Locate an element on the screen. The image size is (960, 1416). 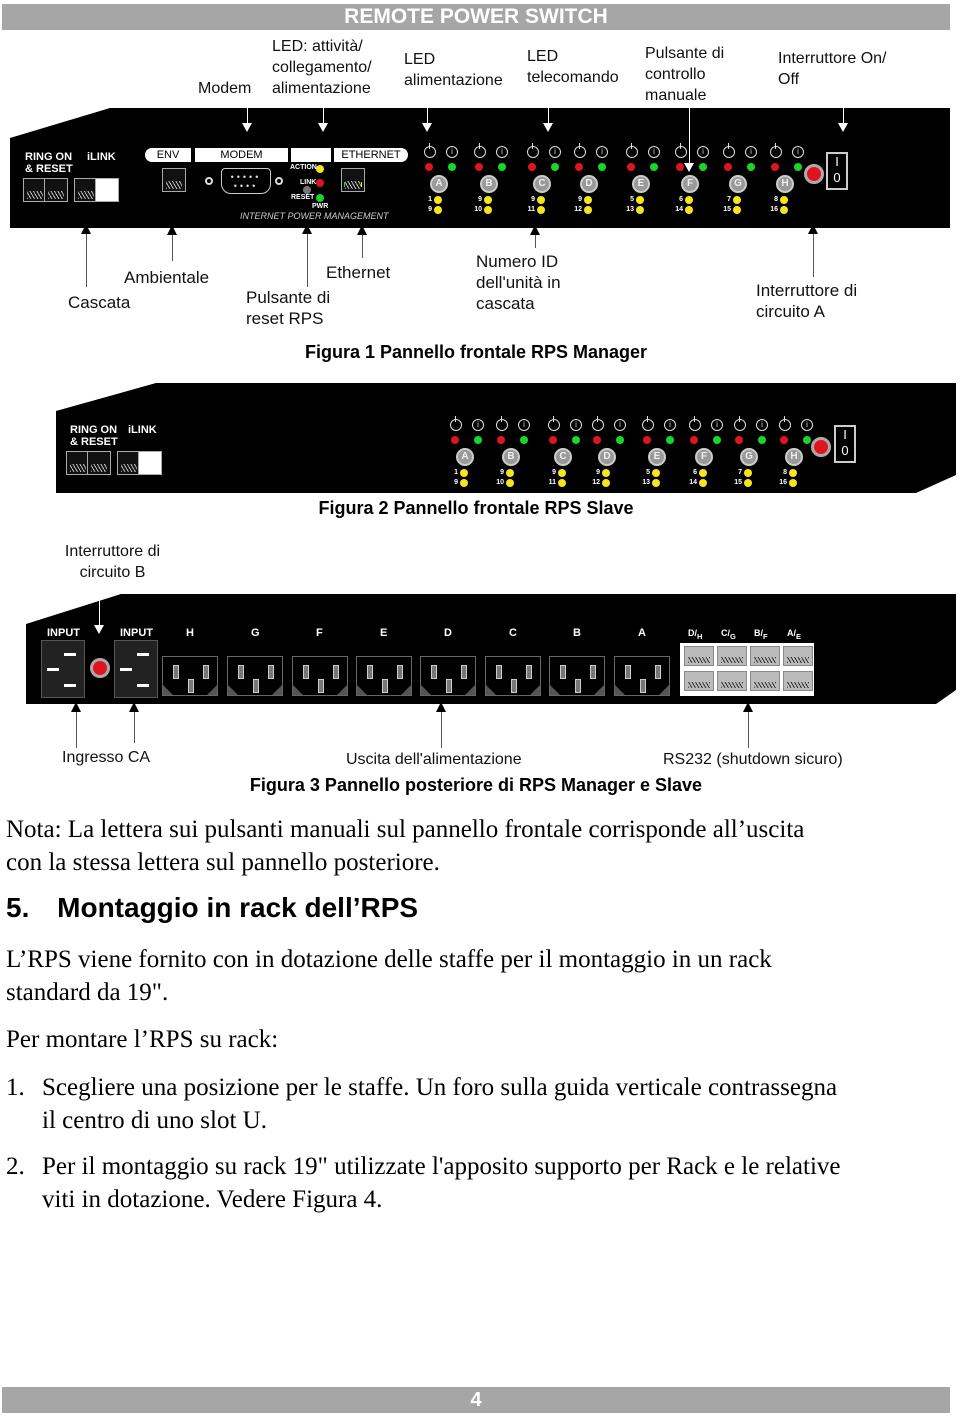
slave-manual-button-c: C is located at coordinates (563, 457).